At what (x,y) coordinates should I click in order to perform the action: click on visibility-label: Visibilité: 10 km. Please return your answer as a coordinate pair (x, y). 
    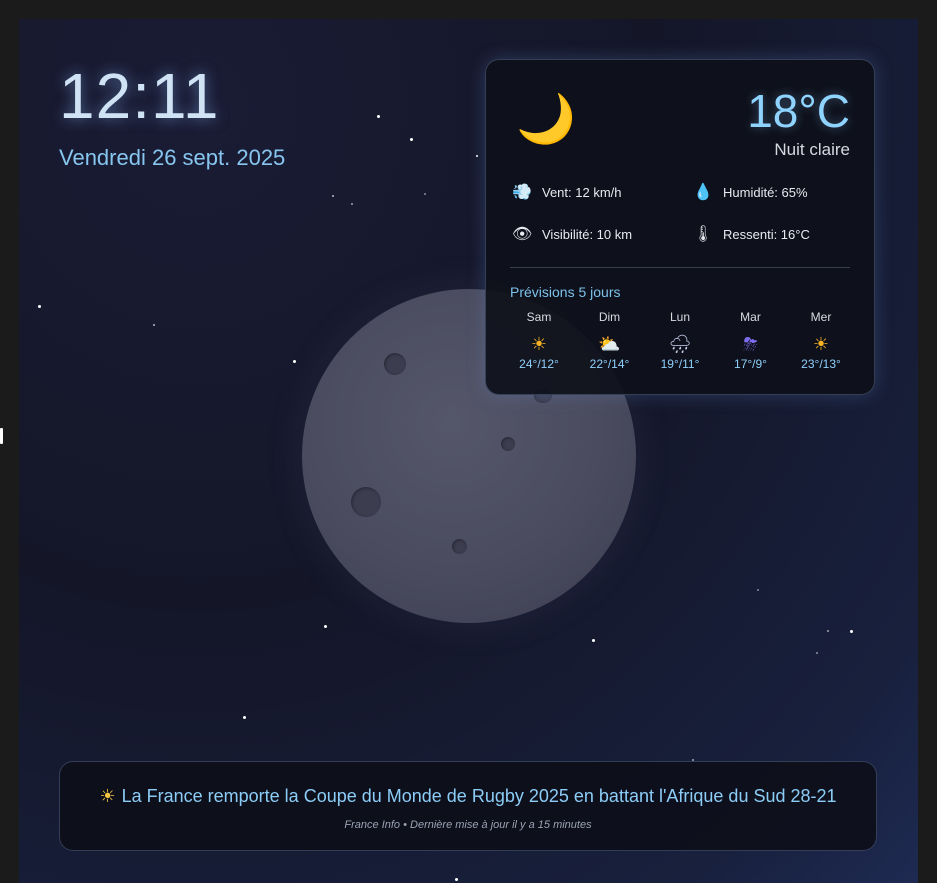
    Looking at the image, I should click on (587, 234).